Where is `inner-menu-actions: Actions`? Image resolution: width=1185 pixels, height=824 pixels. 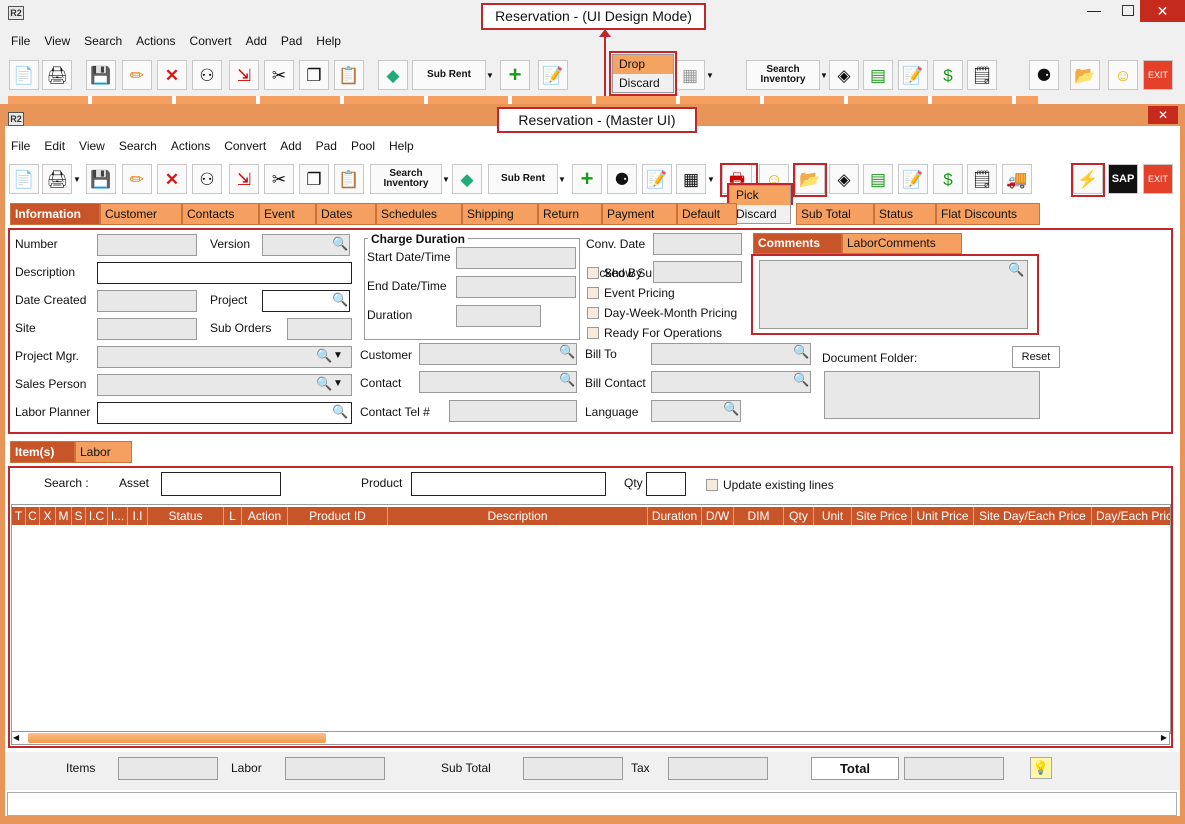 inner-menu-actions: Actions is located at coordinates (190, 146).